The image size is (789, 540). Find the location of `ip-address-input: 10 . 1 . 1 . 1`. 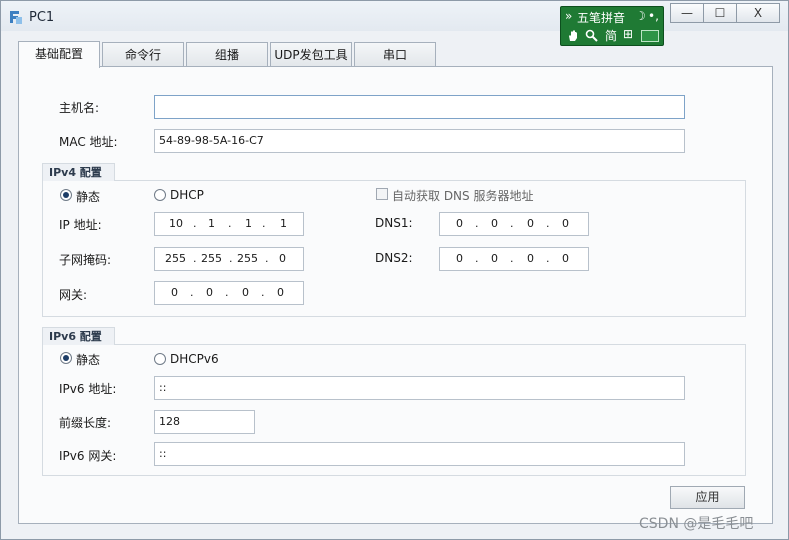

ip-address-input: 10 . 1 . 1 . 1 is located at coordinates (229, 224).